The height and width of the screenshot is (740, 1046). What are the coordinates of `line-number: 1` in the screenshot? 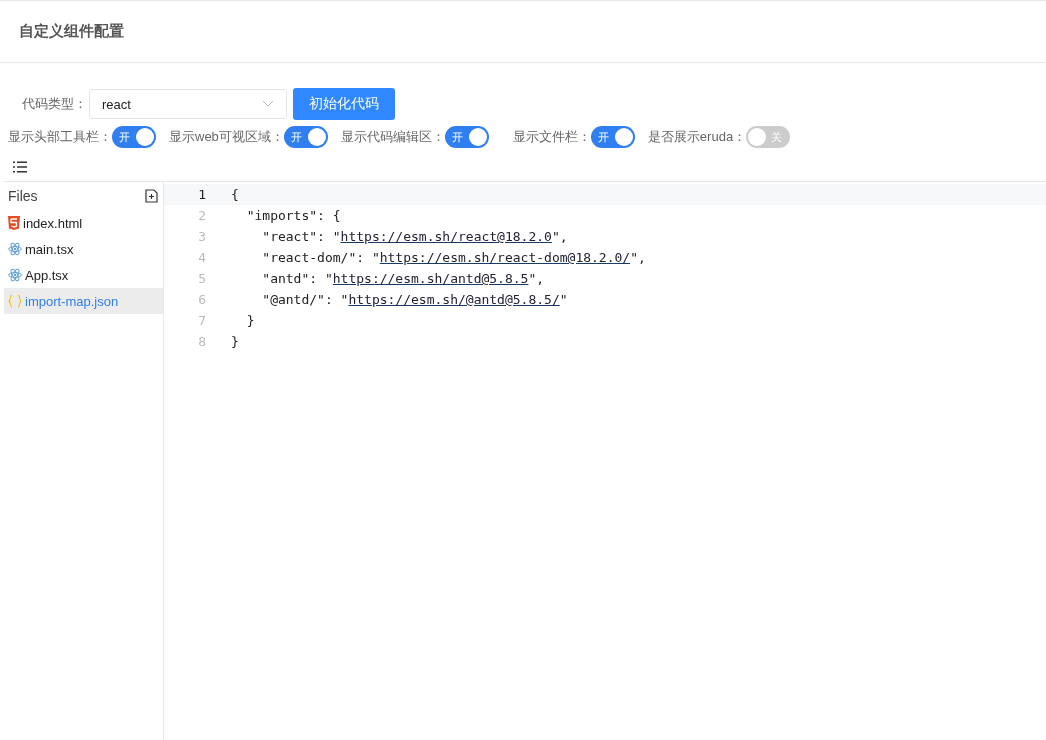 It's located at (202, 194).